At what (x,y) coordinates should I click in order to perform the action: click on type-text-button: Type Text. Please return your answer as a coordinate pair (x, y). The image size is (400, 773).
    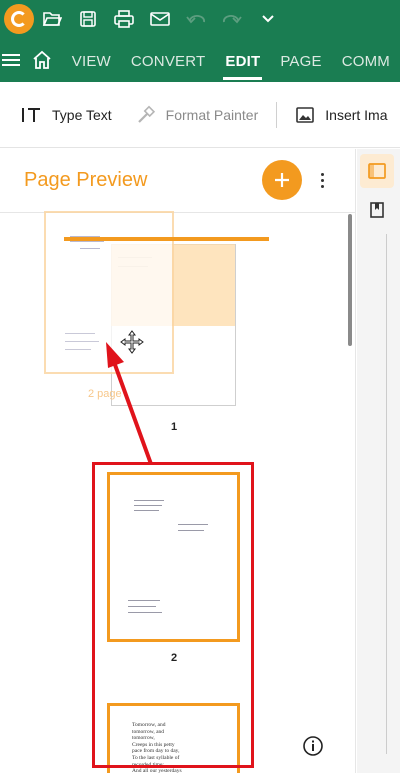
    Looking at the image, I should click on (61, 115).